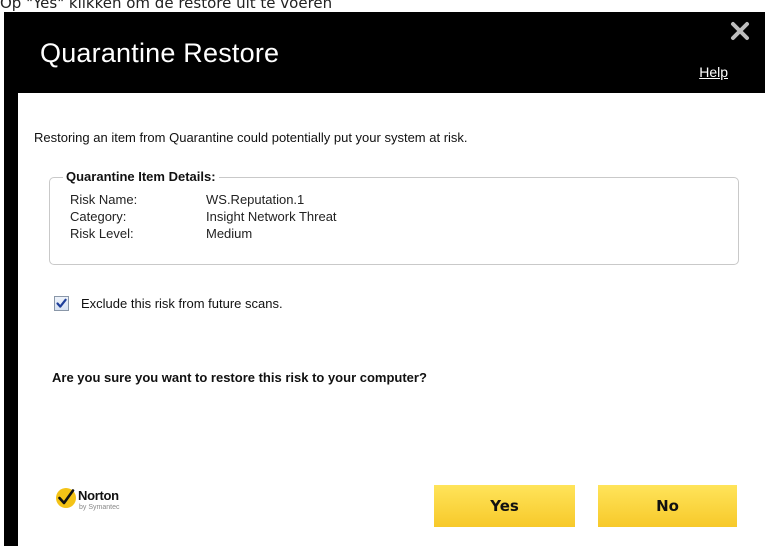 This screenshot has height=546, width=765. I want to click on logo-name: Norton, so click(98, 495).